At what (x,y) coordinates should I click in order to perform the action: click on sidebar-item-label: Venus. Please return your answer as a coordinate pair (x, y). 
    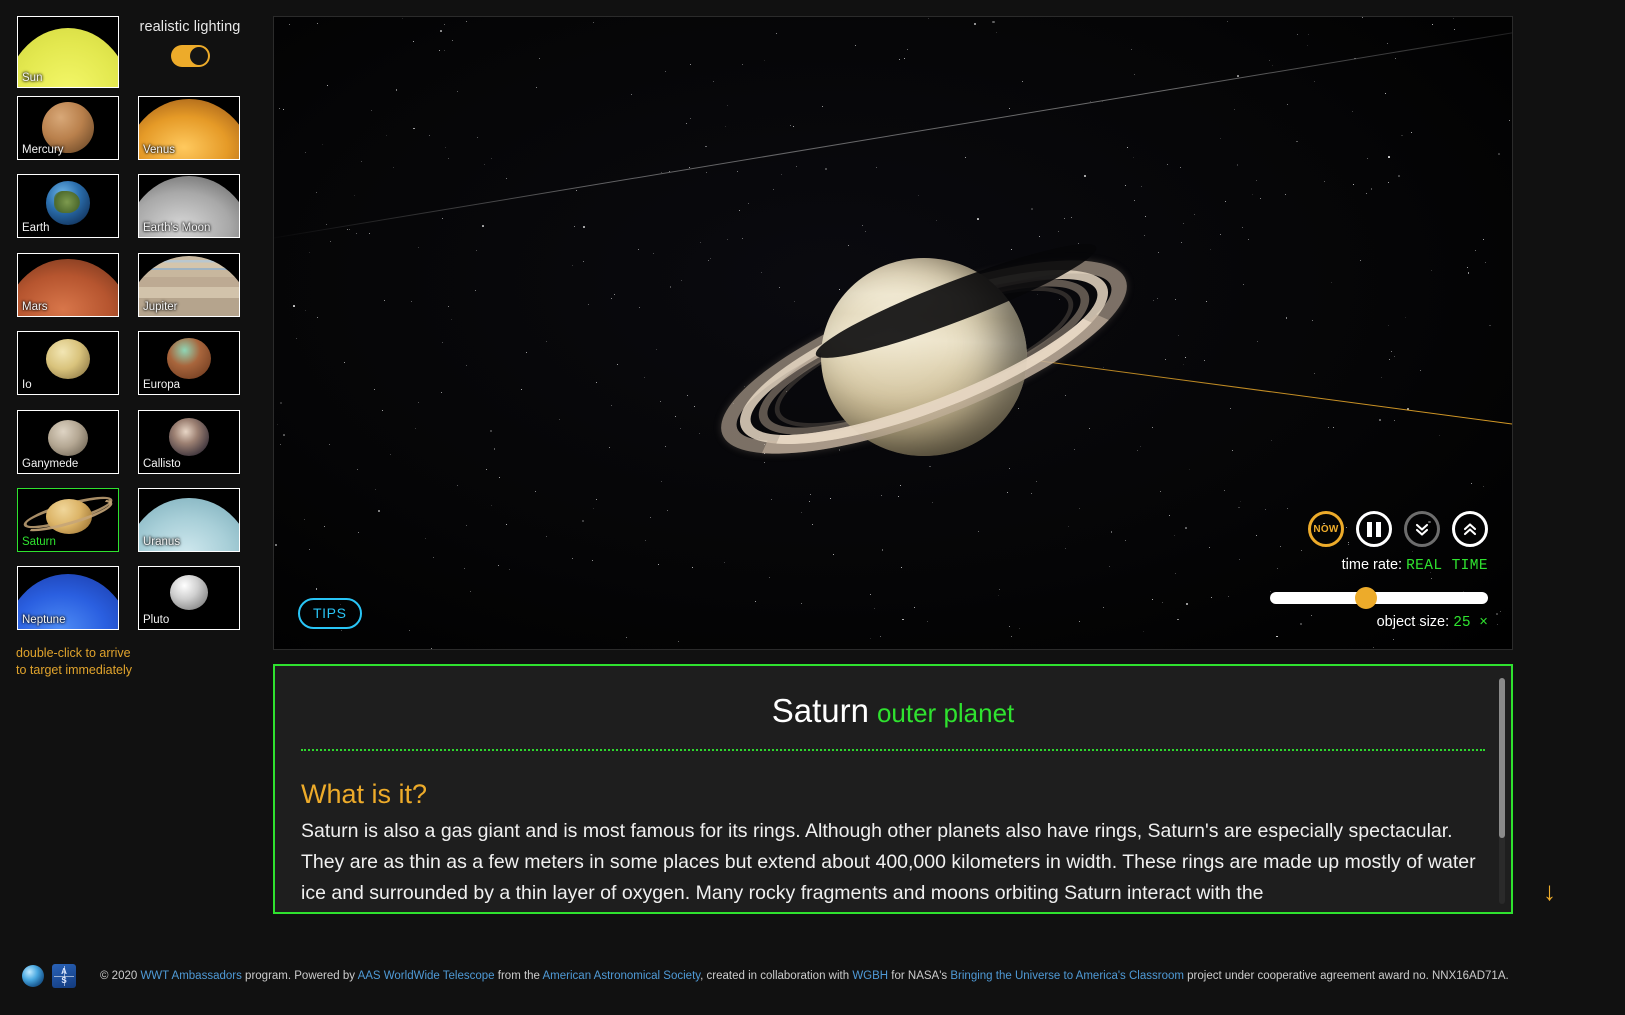
    Looking at the image, I should click on (159, 150).